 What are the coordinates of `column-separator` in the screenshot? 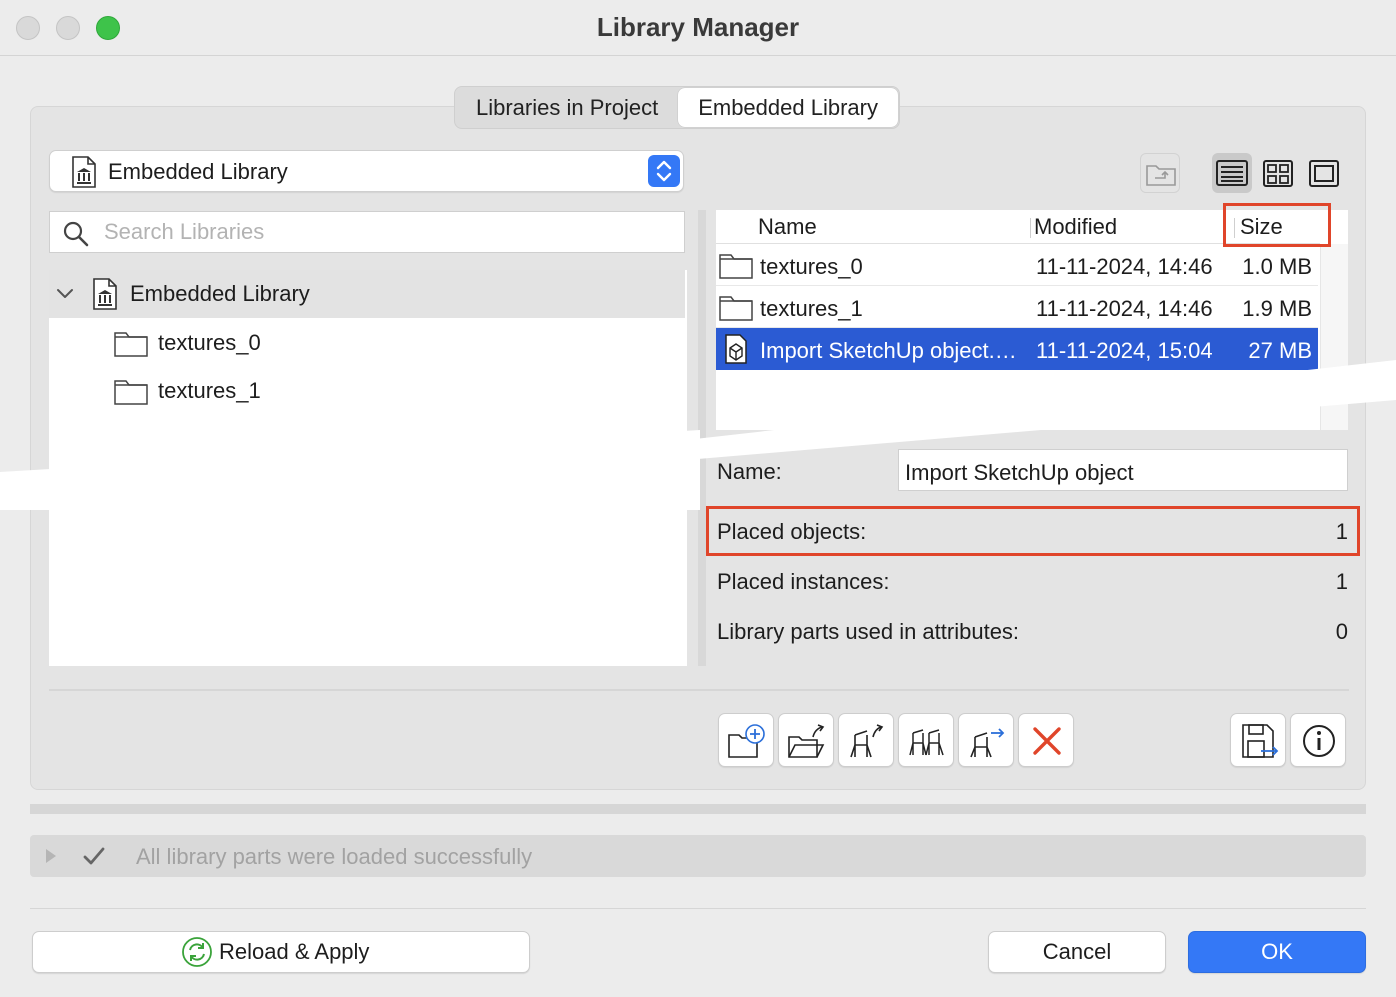 It's located at (1030, 228).